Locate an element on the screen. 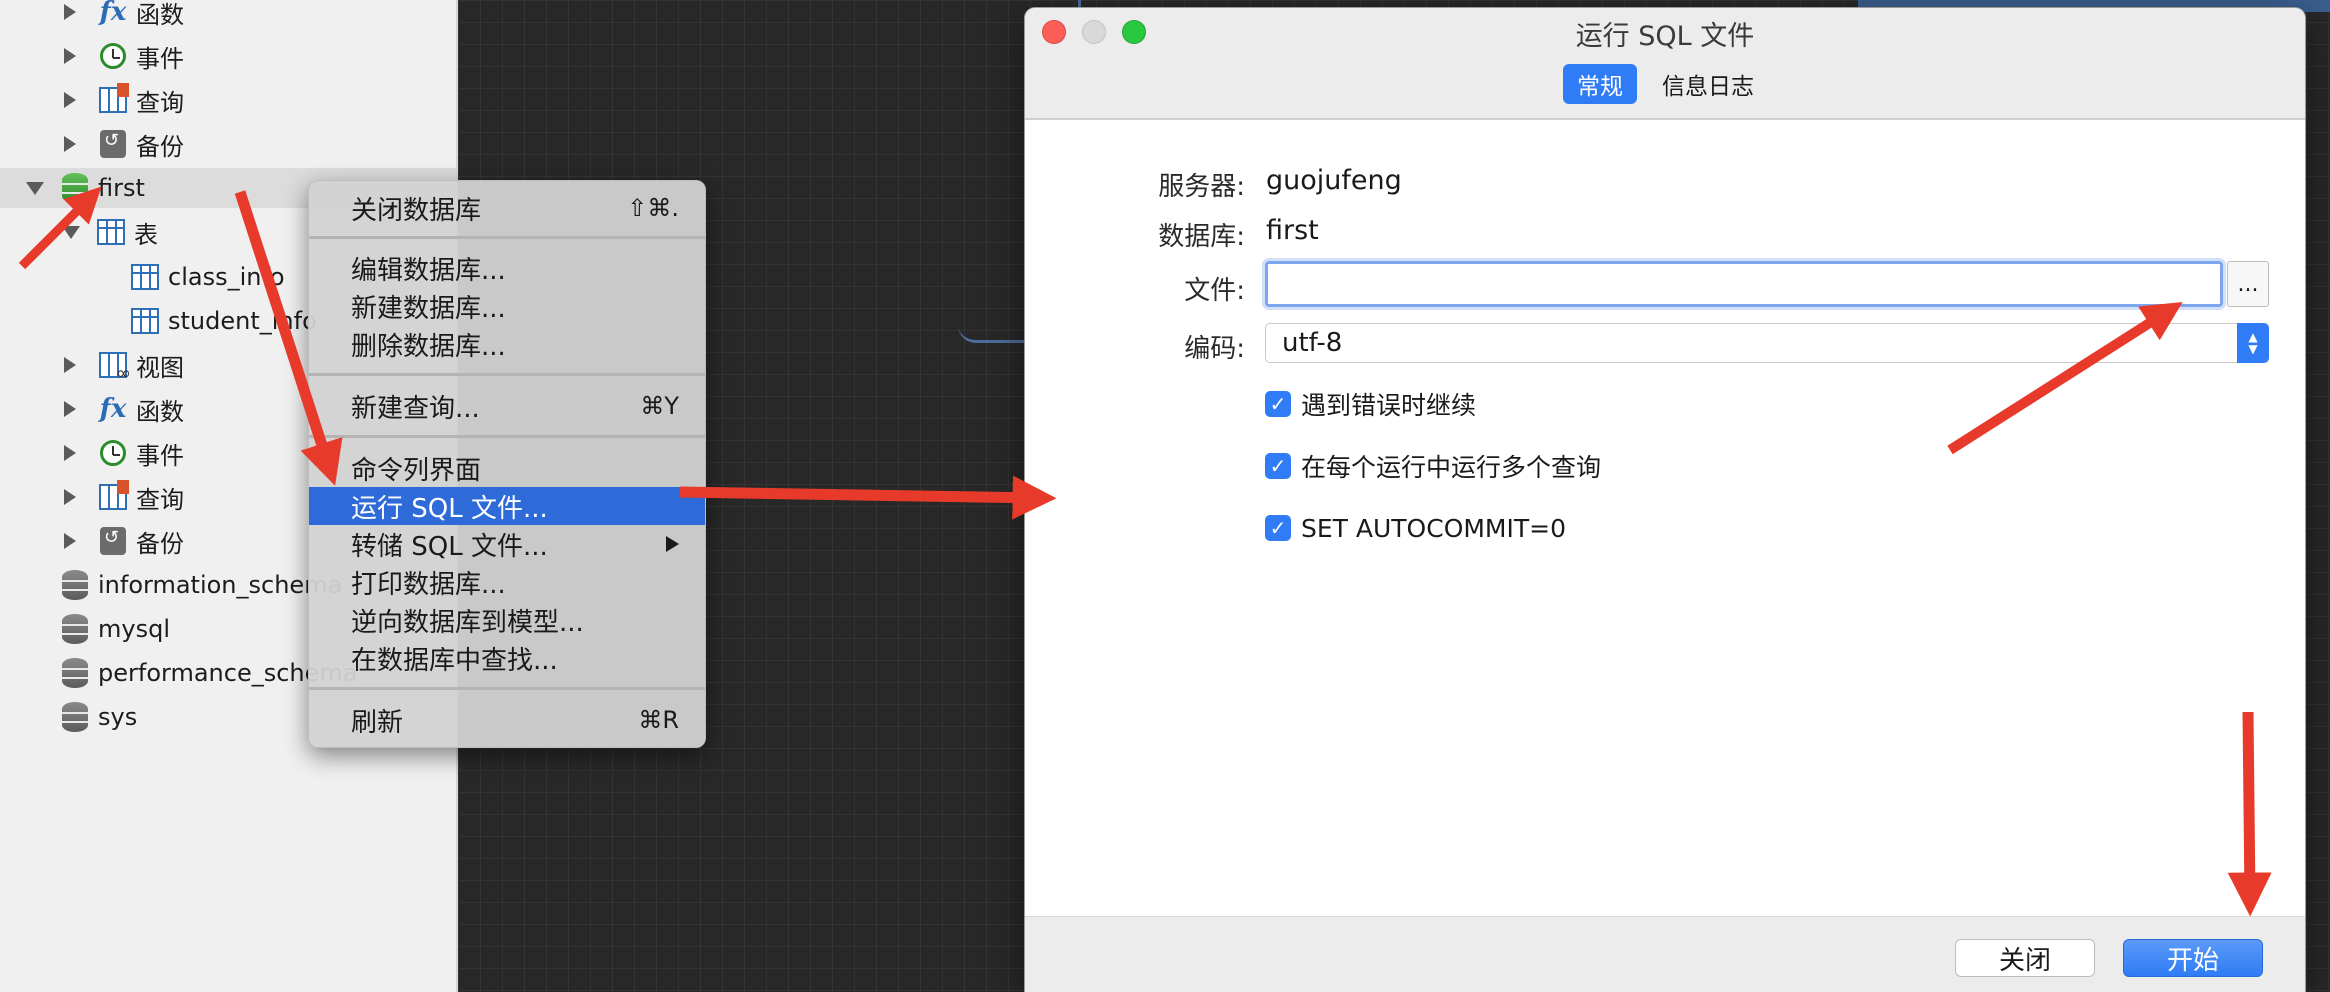 Image resolution: width=2330 pixels, height=992 pixels. tree-item-label: 视图 is located at coordinates (160, 367).